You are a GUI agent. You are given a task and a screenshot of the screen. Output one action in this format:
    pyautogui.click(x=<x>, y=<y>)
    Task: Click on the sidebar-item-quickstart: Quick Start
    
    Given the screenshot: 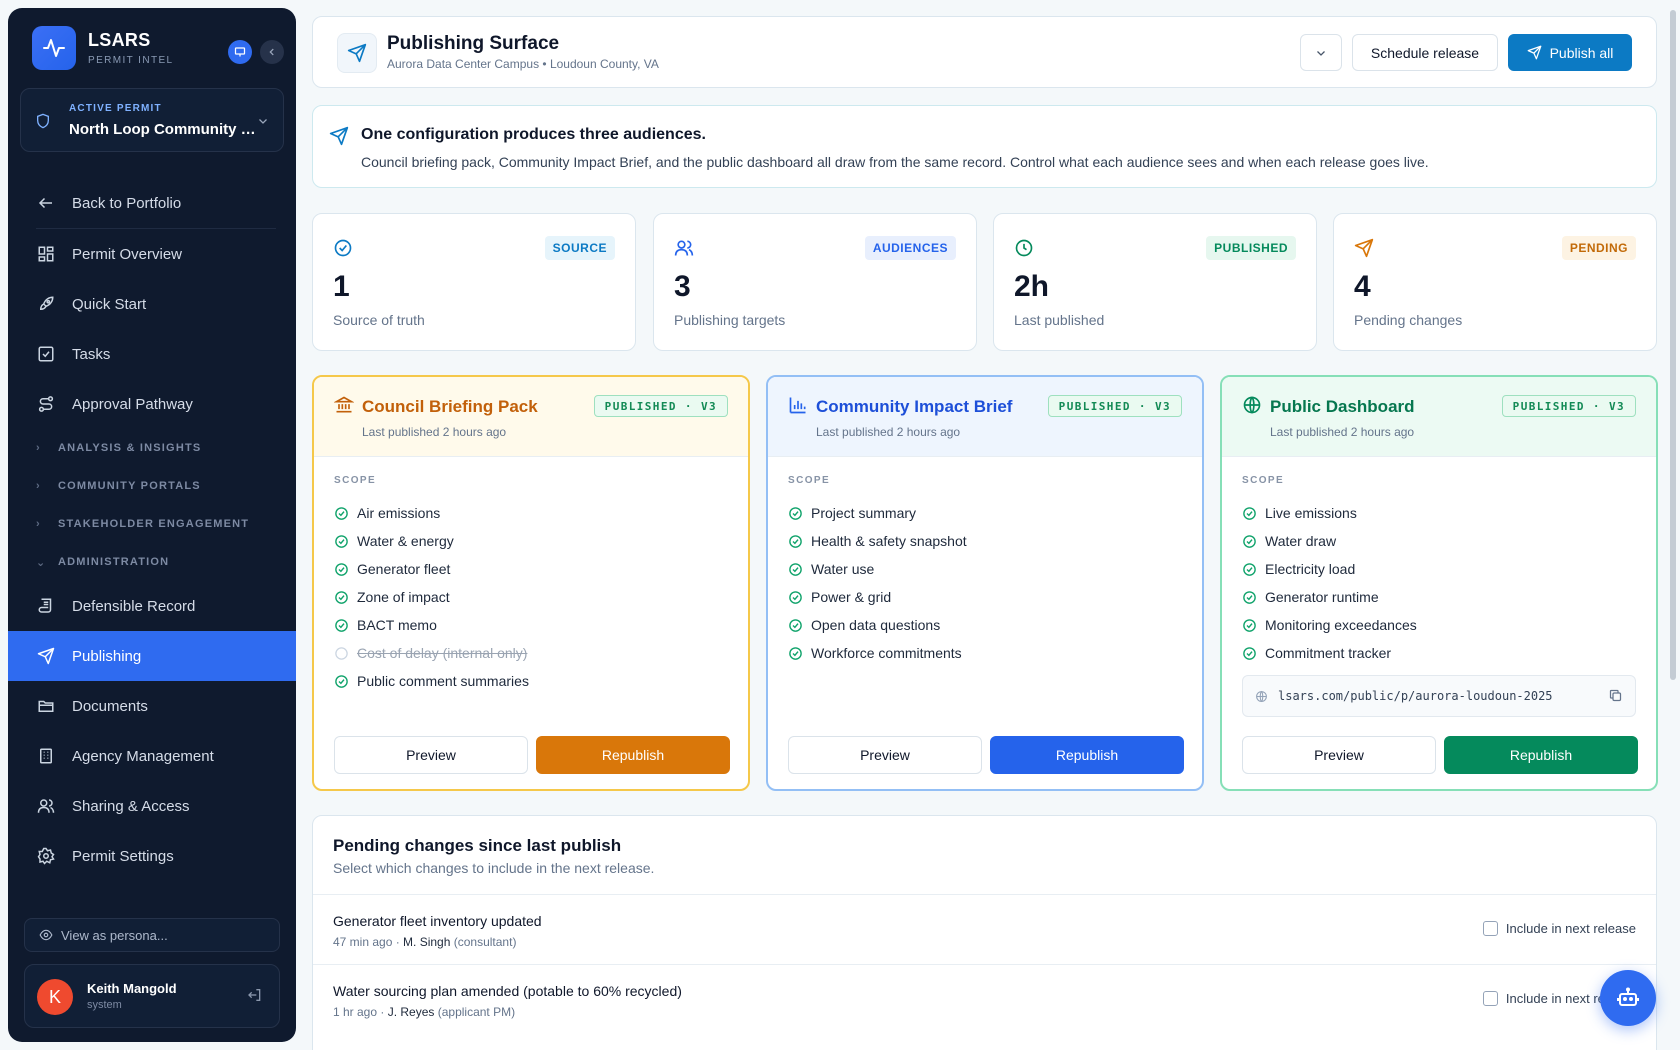 What is the action you would take?
    pyautogui.click(x=152, y=304)
    